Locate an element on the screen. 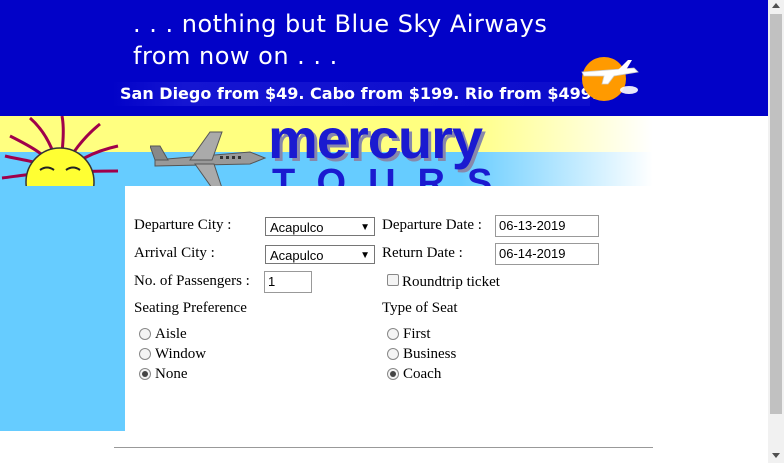 The height and width of the screenshot is (463, 784). arrival-city-value: Acapulco is located at coordinates (297, 255).